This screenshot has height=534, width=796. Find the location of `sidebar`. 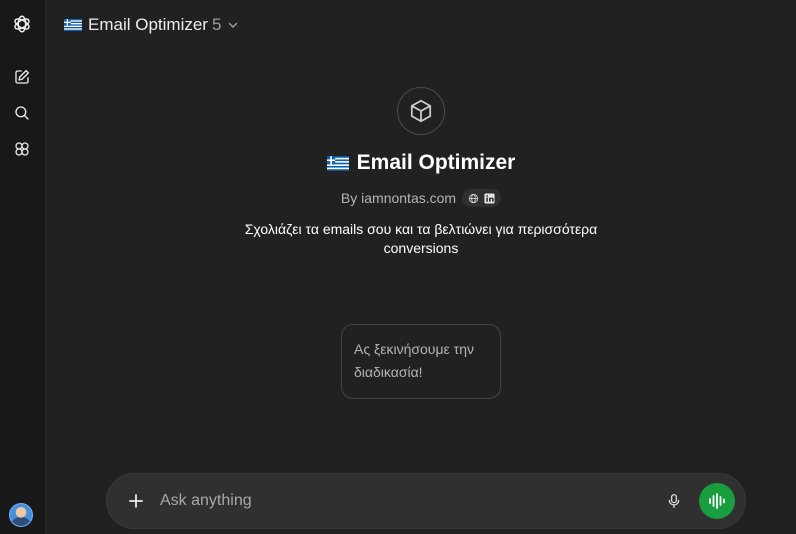

sidebar is located at coordinates (23, 267).